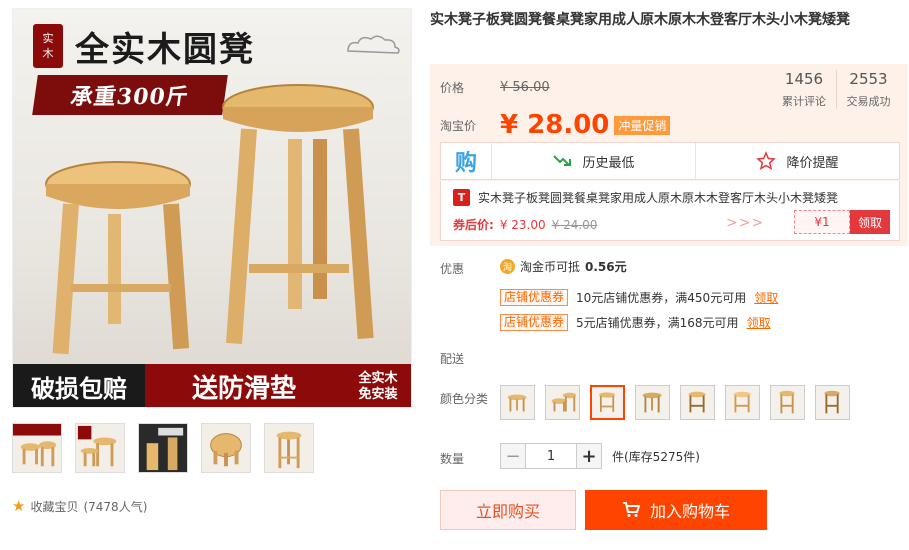  I want to click on coupon-get-button: 领取, so click(870, 222).